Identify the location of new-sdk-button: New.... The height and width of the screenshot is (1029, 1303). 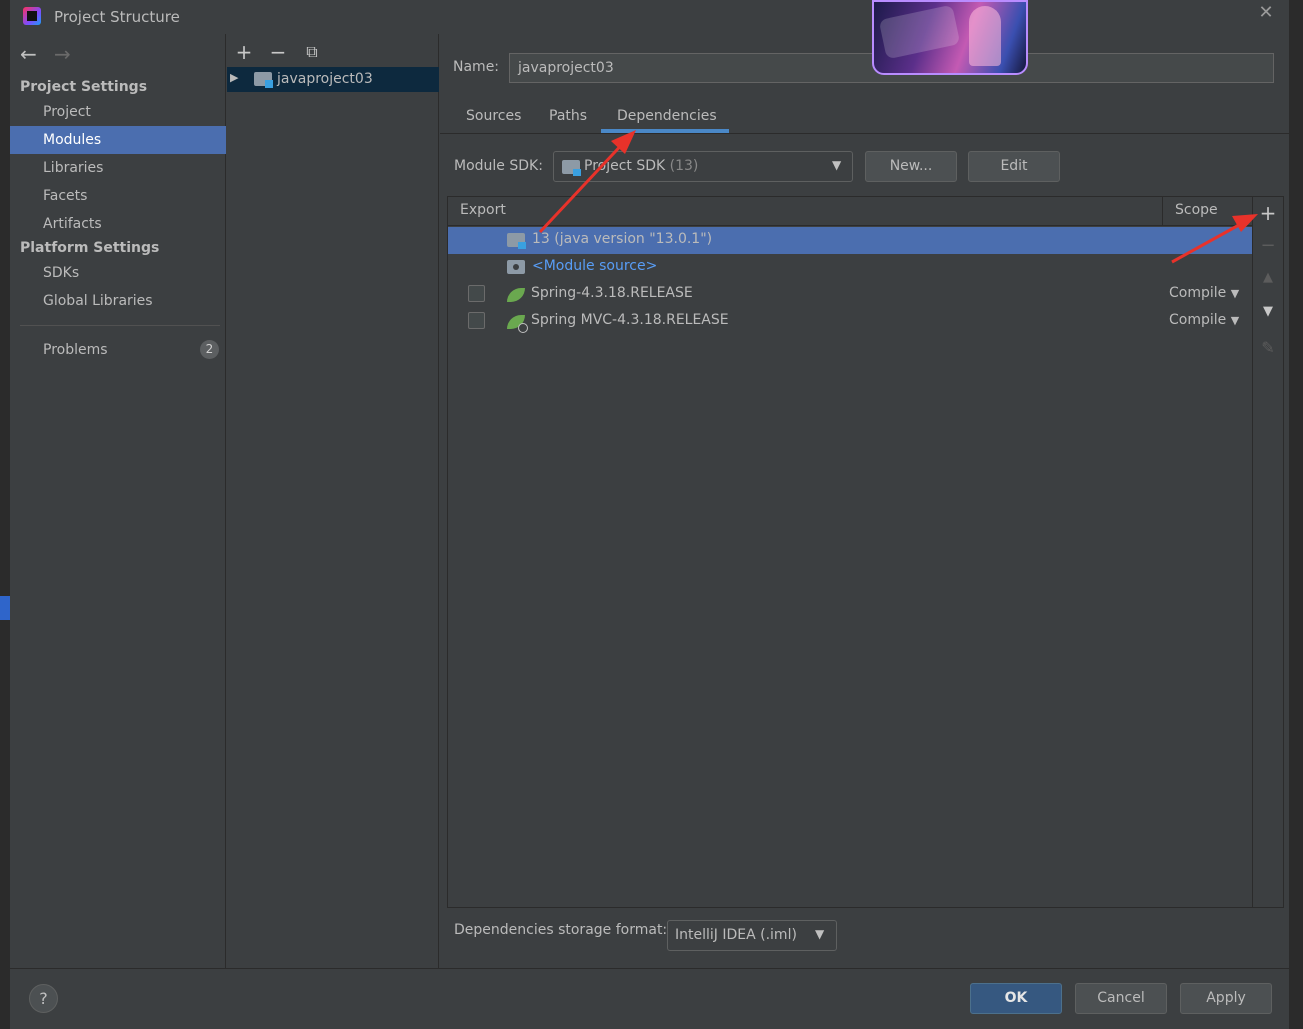
(911, 166).